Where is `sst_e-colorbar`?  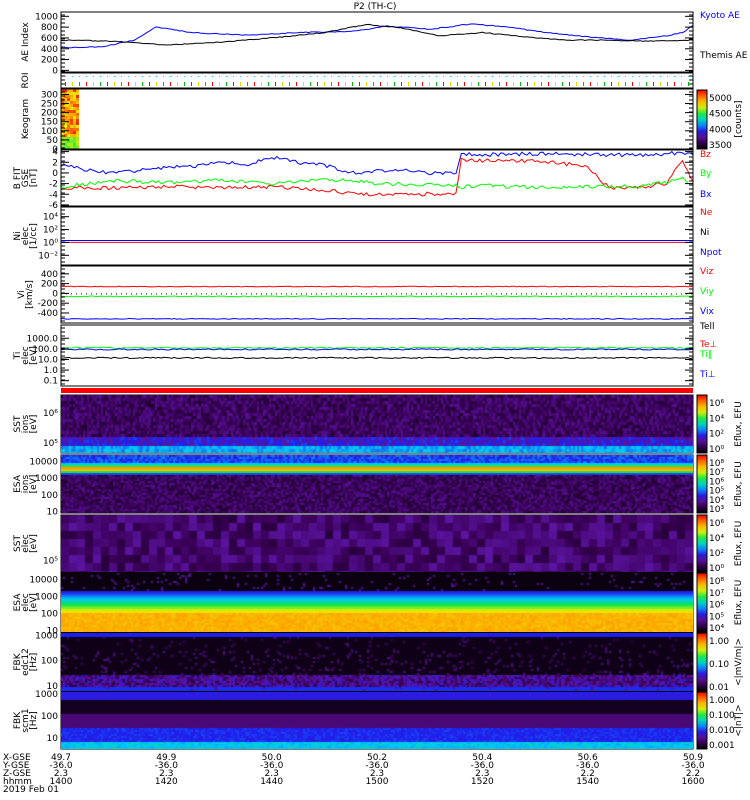 sst_e-colorbar is located at coordinates (702, 543).